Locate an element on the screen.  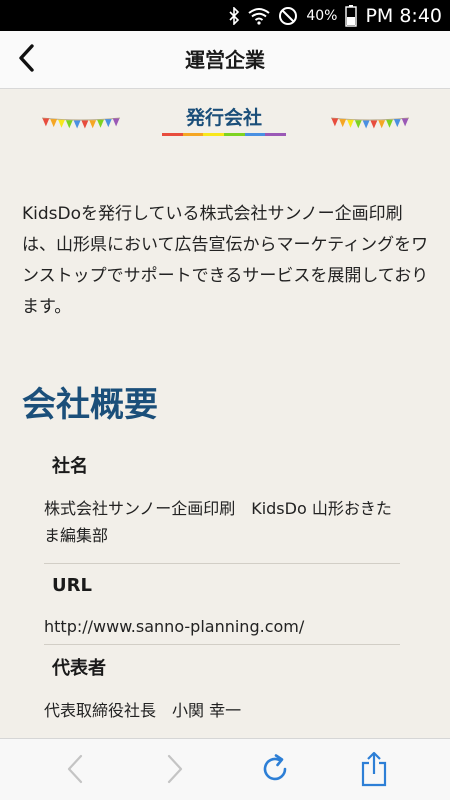
browser-back-button is located at coordinates (75, 771).